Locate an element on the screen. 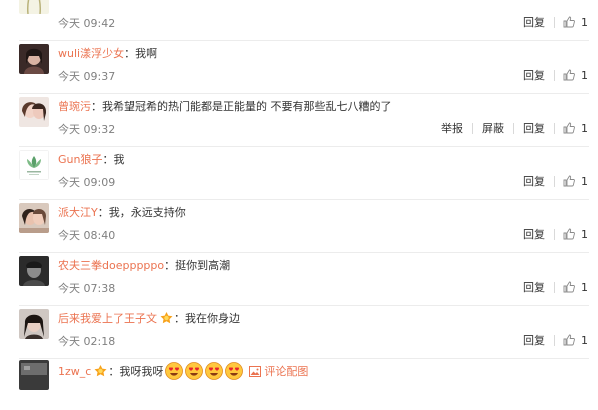 The image size is (598, 410). comment-item: Gun狼子：我 今天 09:09 回复 1 is located at coordinates (299, 173).